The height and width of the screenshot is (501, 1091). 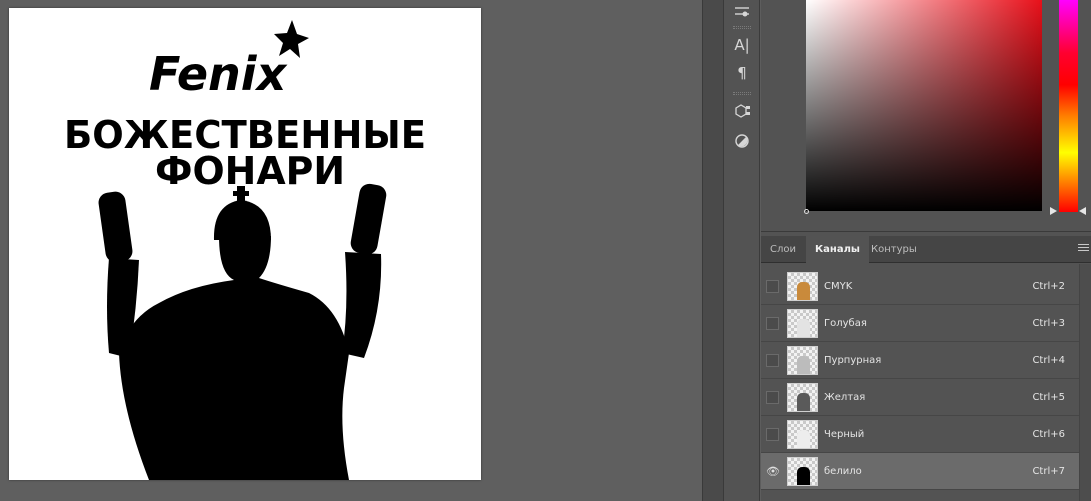 What do you see at coordinates (920, 397) in the screenshot?
I see `channel-row: Желтая Ctrl+5` at bounding box center [920, 397].